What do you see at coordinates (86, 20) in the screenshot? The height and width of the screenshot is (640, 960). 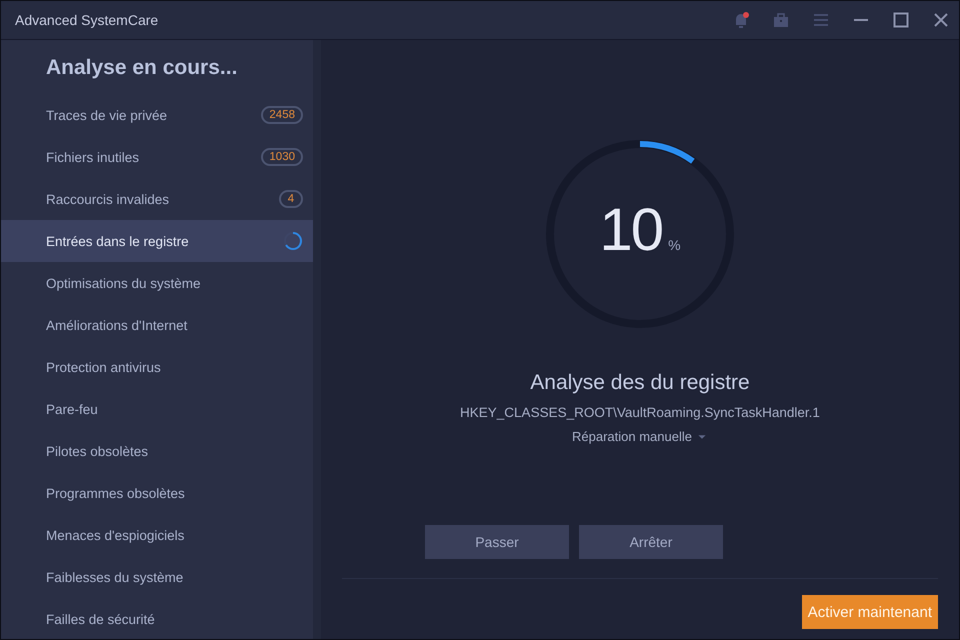 I see `window-title: Advanced SystemCare` at bounding box center [86, 20].